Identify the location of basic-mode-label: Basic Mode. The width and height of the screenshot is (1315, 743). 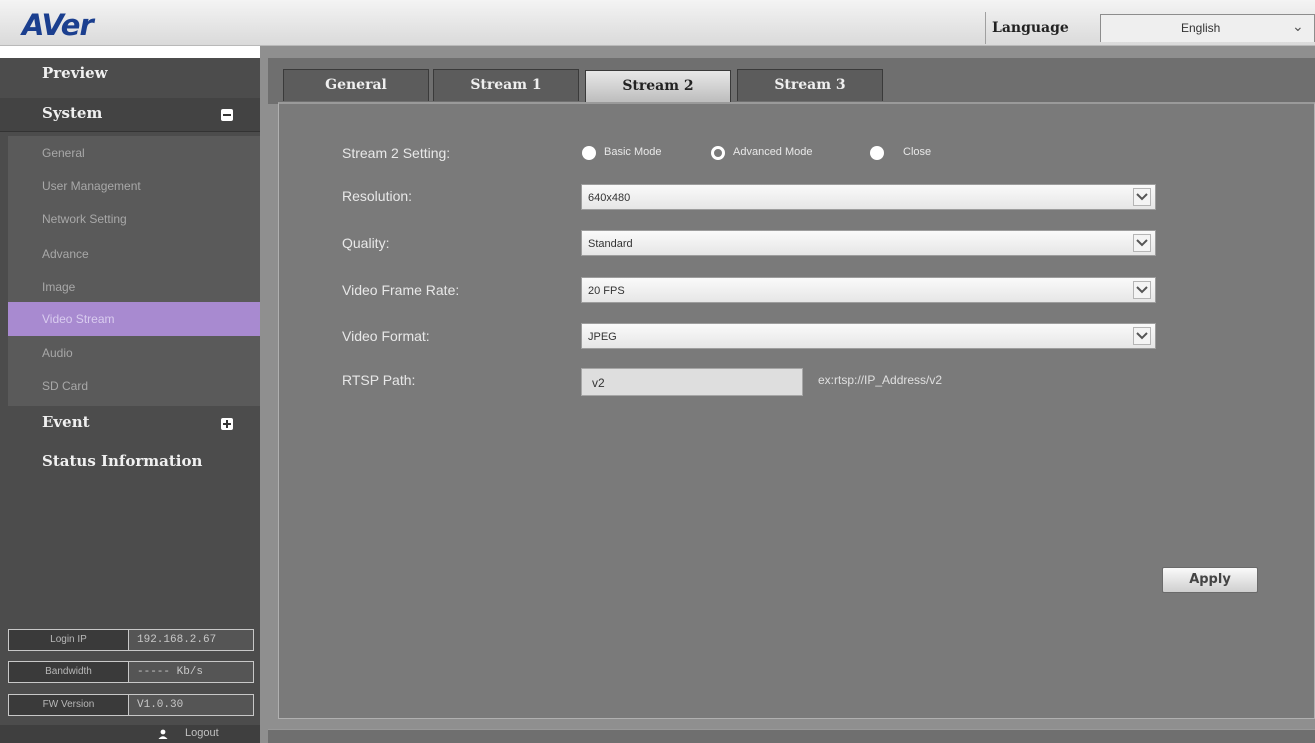
(633, 152).